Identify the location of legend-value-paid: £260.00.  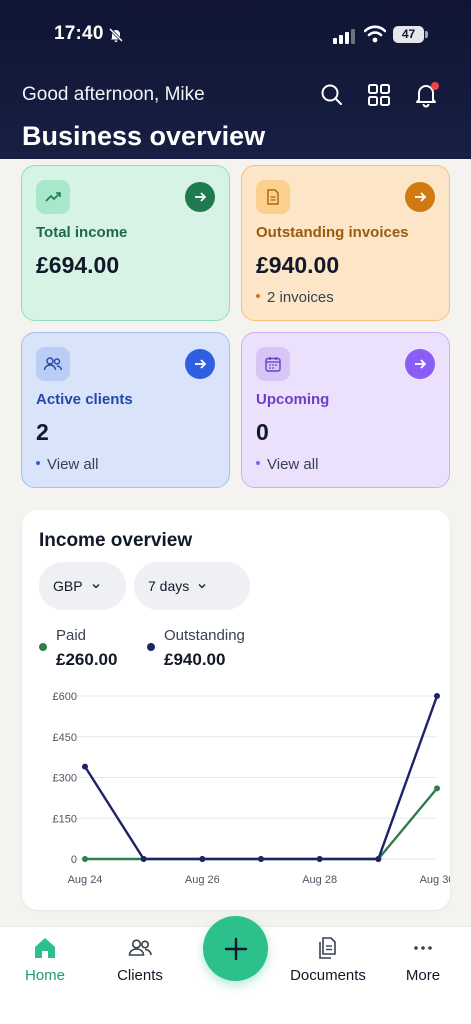
(87, 659).